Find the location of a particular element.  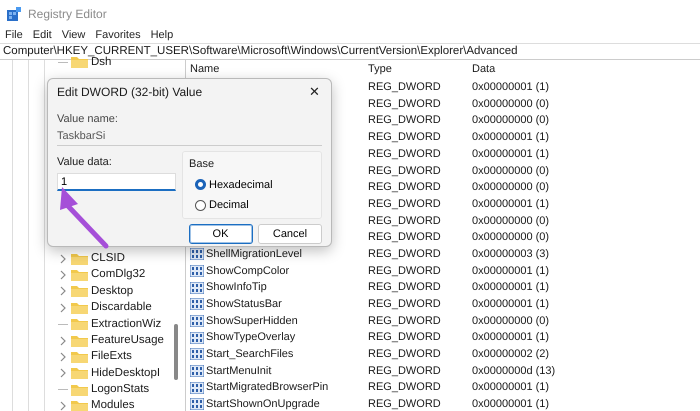

scrollbar-thumb is located at coordinates (176, 352).